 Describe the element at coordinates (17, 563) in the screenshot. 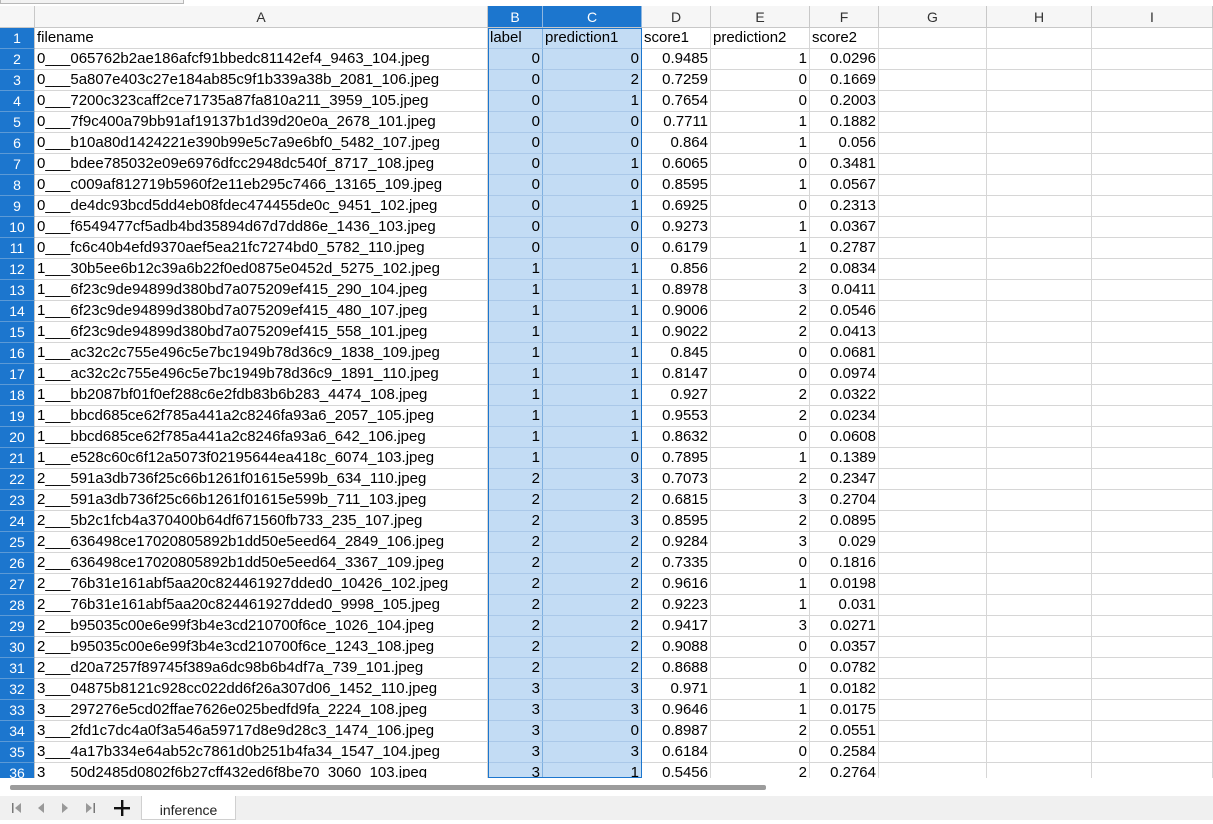

I see `row-number: 26` at that location.